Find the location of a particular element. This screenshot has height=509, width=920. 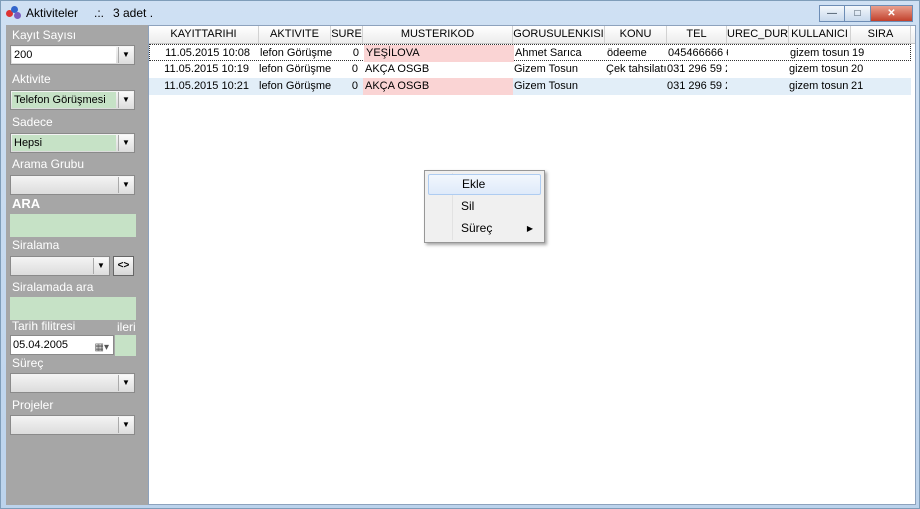

aktivite-label: Aktivite is located at coordinates (31, 79).